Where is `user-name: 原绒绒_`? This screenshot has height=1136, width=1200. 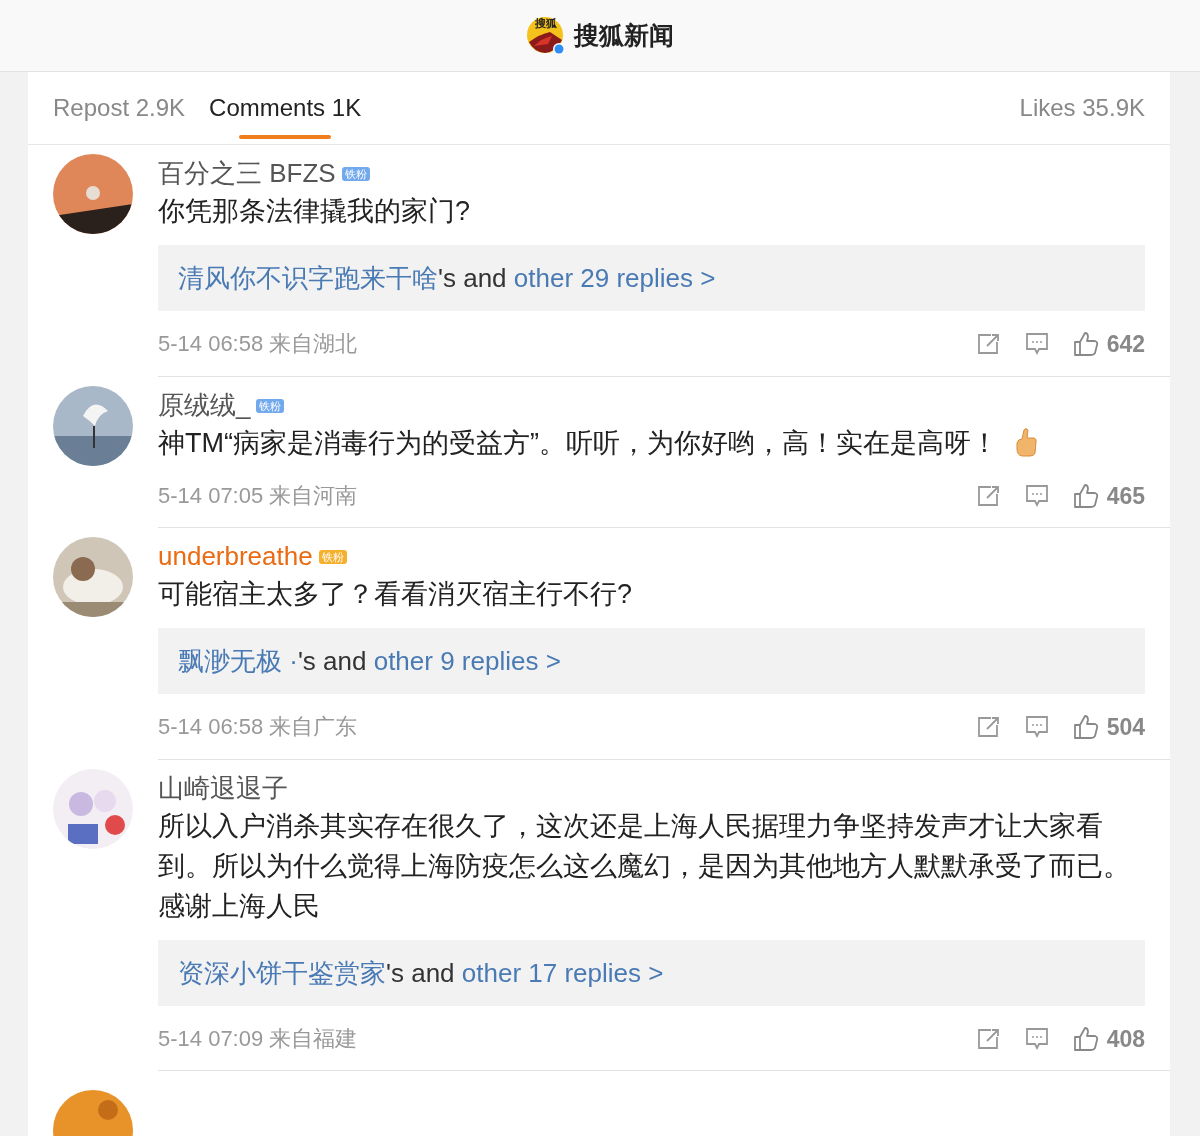
user-name: 原绒绒_ is located at coordinates (204, 404).